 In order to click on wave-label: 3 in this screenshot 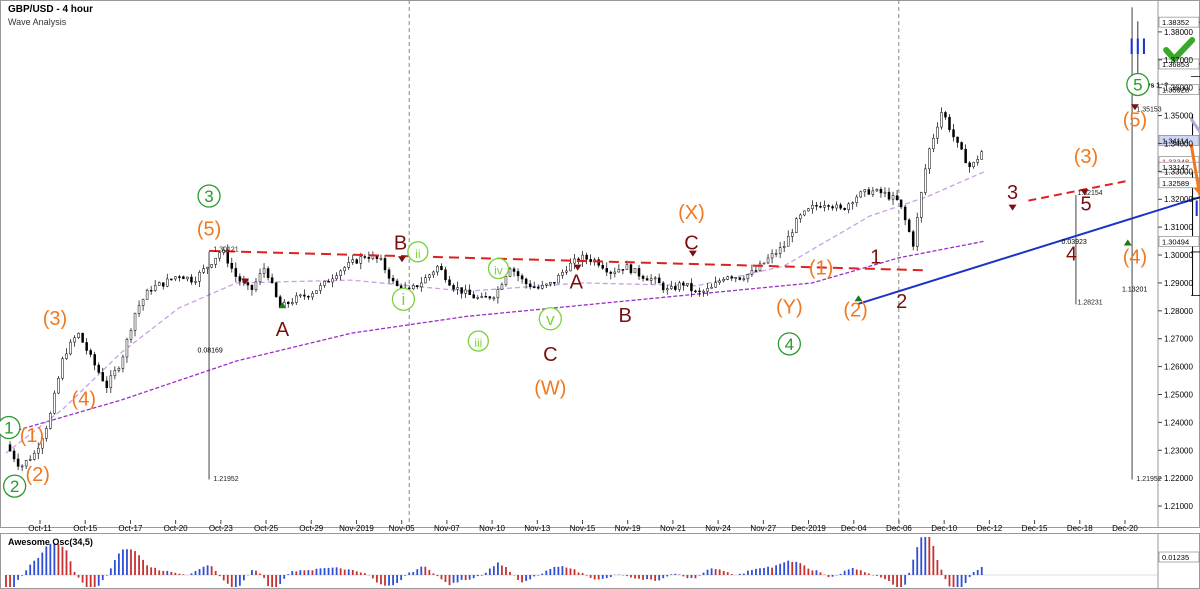, I will do `click(208, 196)`.